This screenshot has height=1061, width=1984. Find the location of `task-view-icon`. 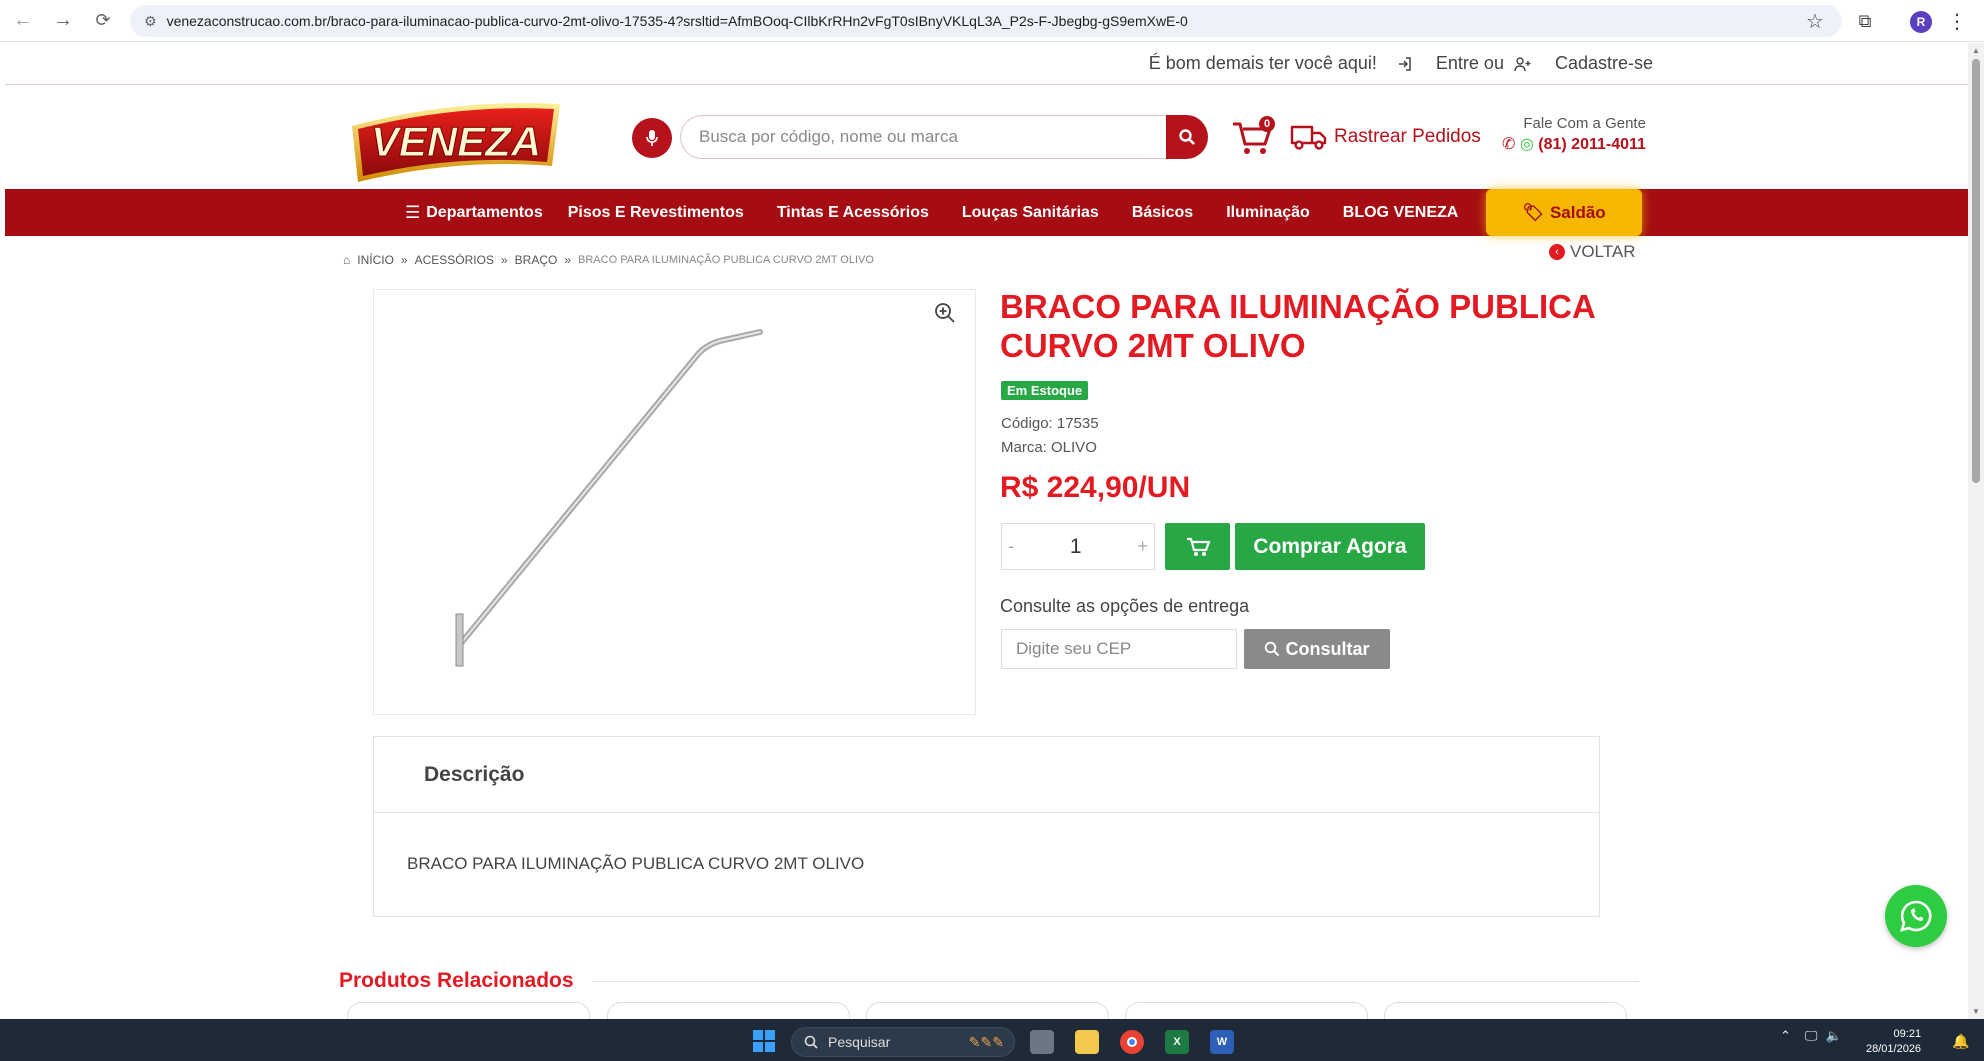

task-view-icon is located at coordinates (1042, 1042).